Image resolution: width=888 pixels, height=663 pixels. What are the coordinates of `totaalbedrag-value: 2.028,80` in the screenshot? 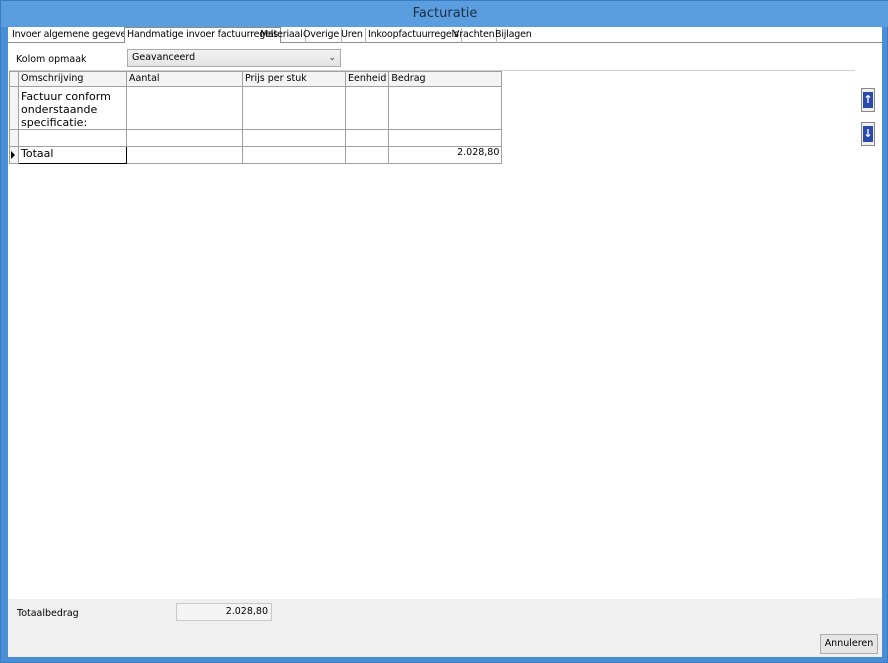 It's located at (224, 612).